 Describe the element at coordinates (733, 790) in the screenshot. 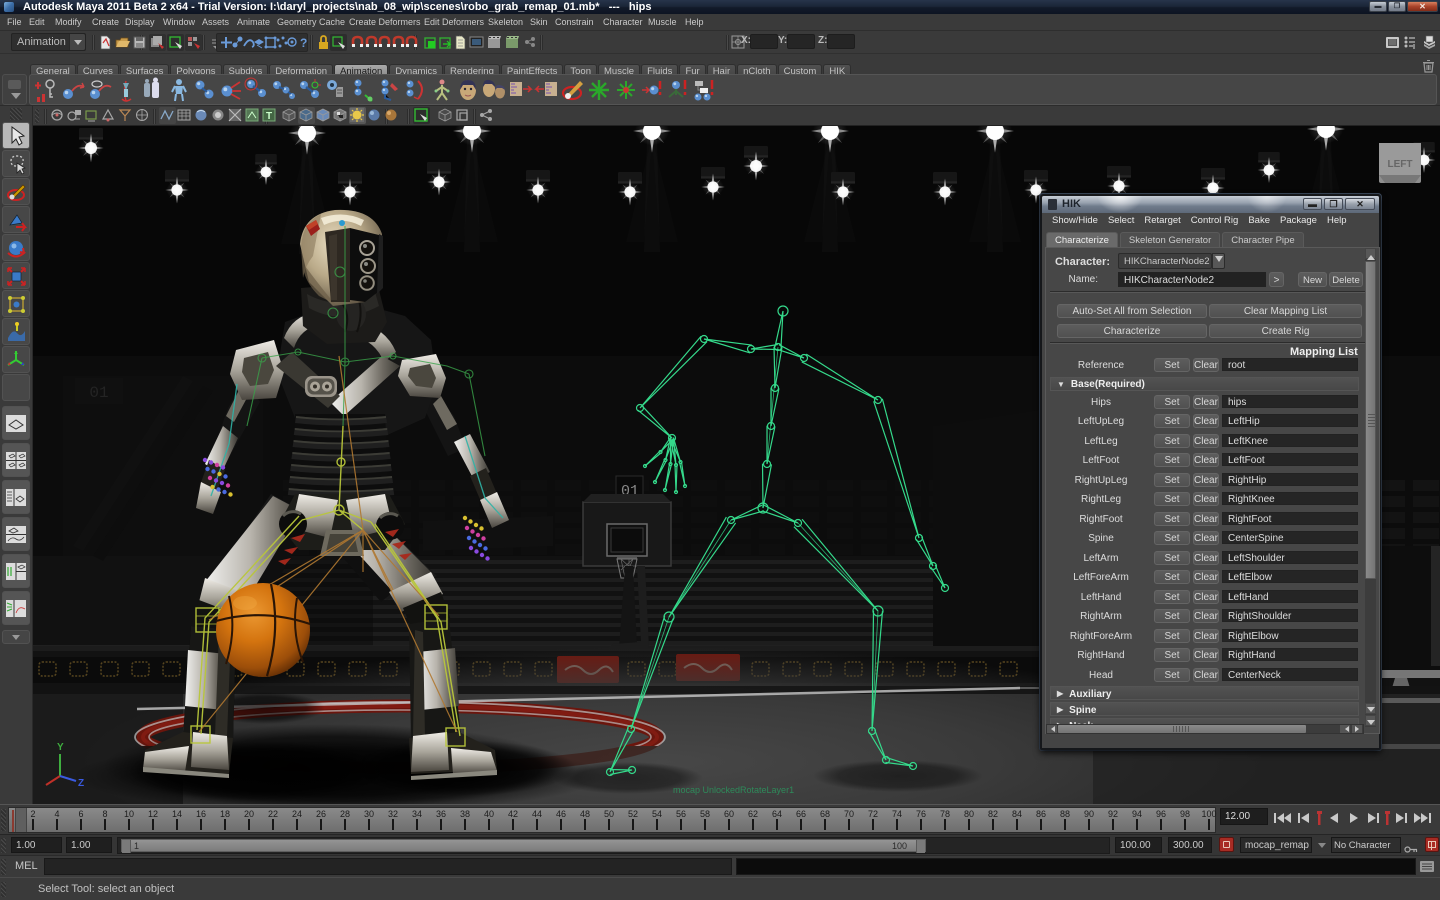

I see `svg-text: mocap UnlockedRotateLayer1` at that location.